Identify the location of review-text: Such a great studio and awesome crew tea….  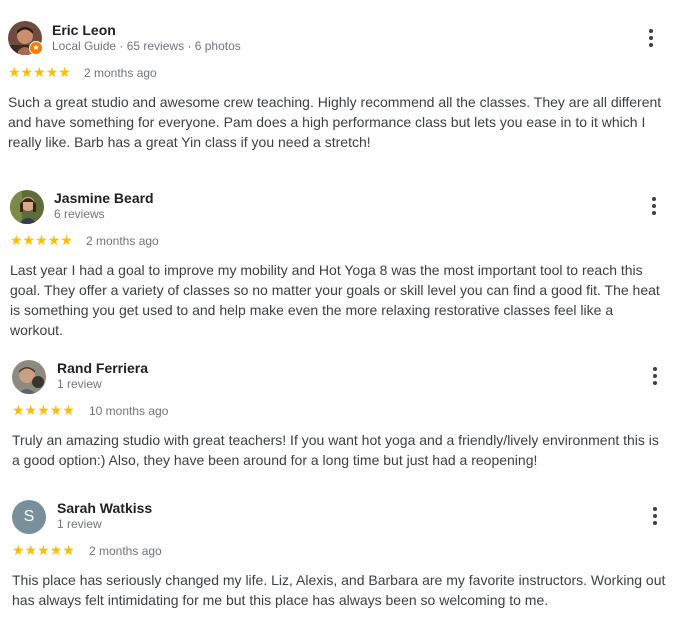
(335, 122).